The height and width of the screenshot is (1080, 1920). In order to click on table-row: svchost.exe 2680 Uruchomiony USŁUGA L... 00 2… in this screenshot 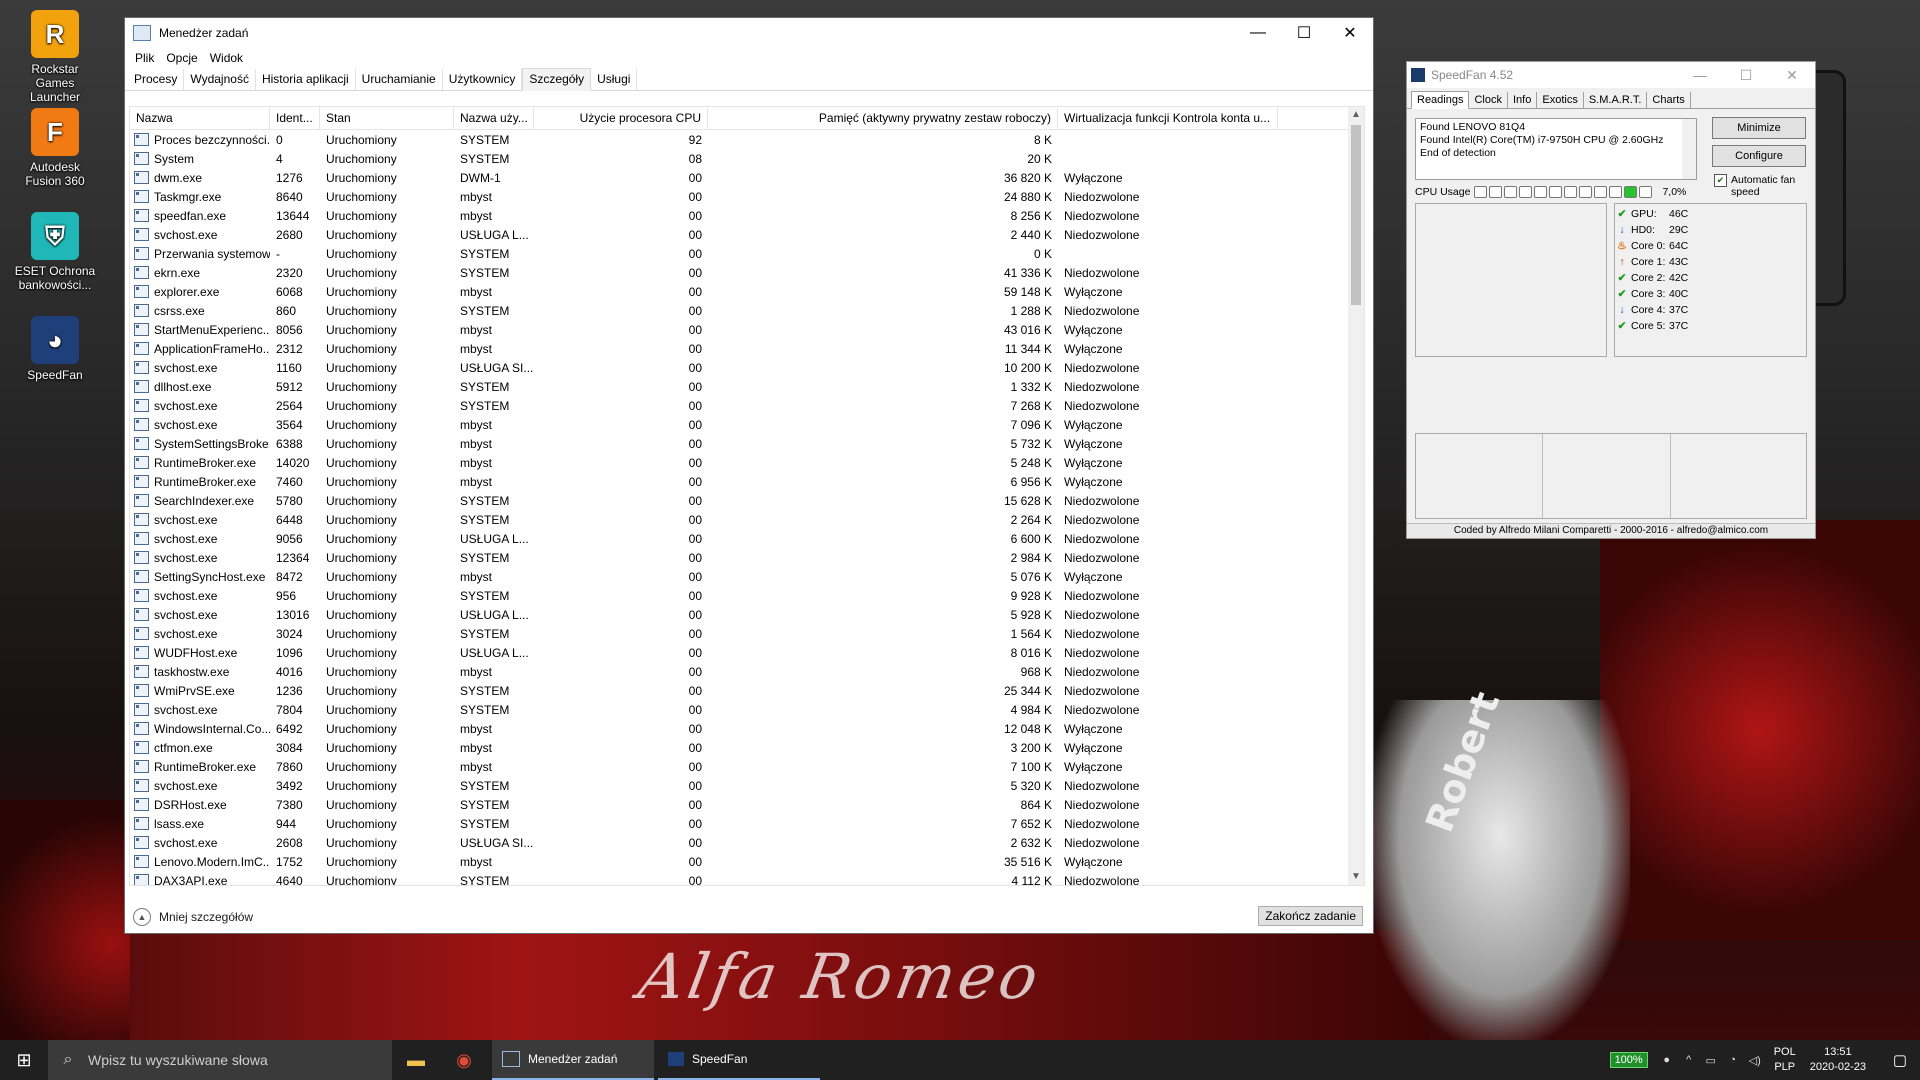, I will do `click(747, 234)`.